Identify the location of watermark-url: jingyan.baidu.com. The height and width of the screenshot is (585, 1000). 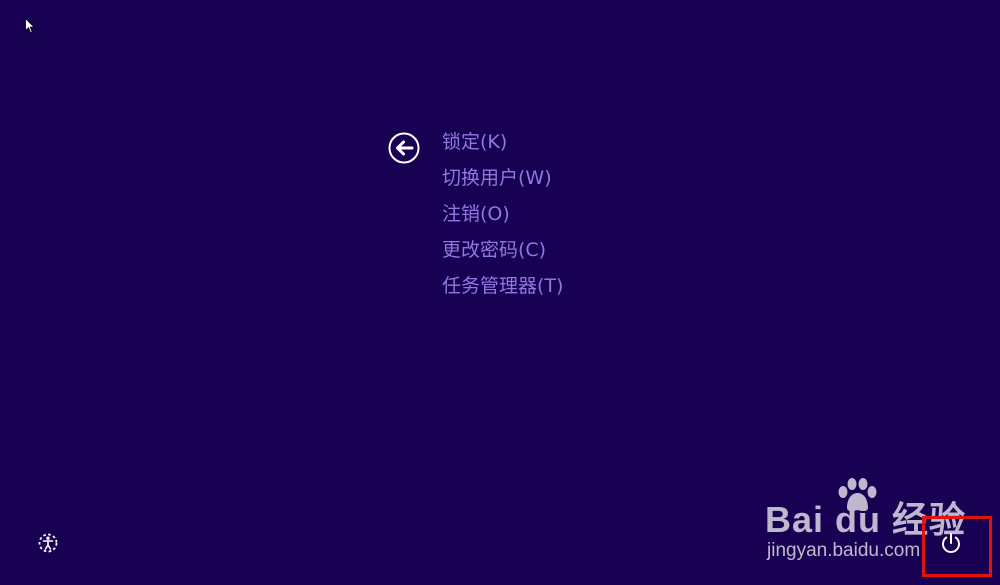
(844, 550).